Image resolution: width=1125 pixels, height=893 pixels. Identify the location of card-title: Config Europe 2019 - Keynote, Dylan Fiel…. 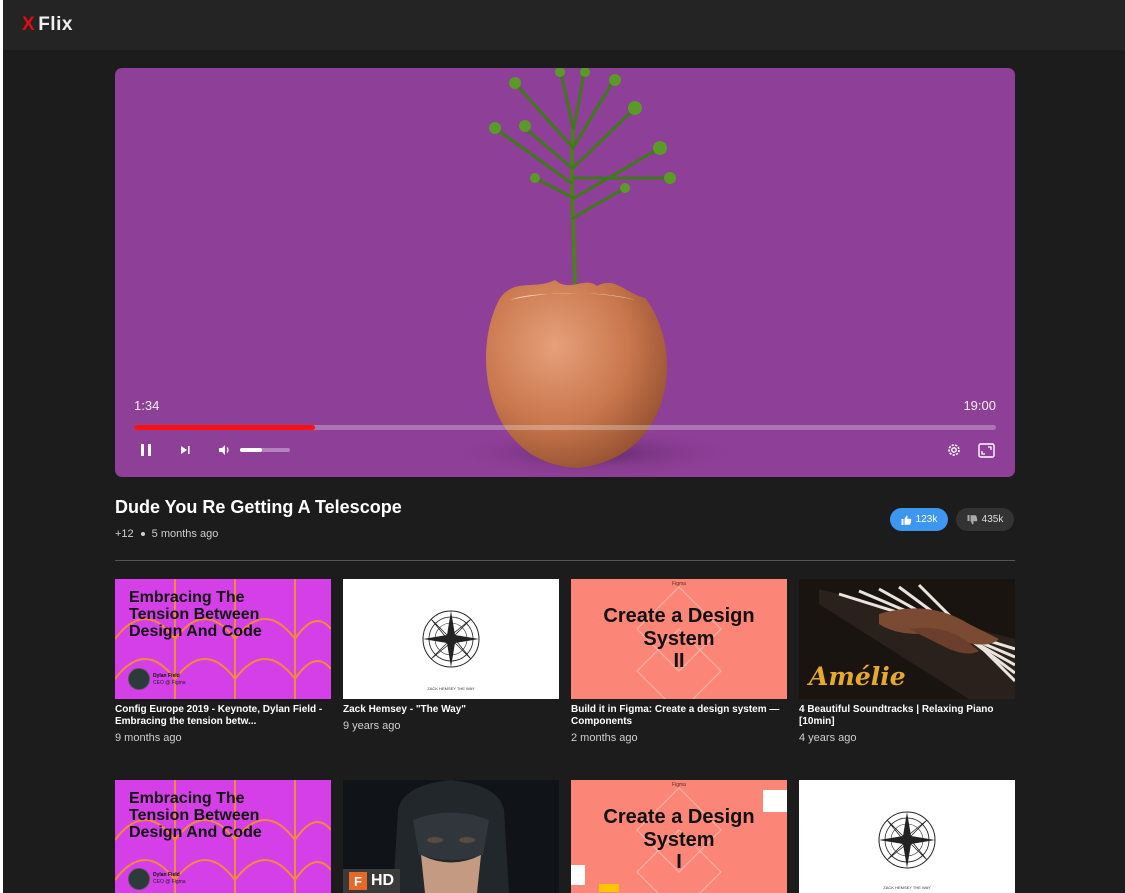
(223, 716).